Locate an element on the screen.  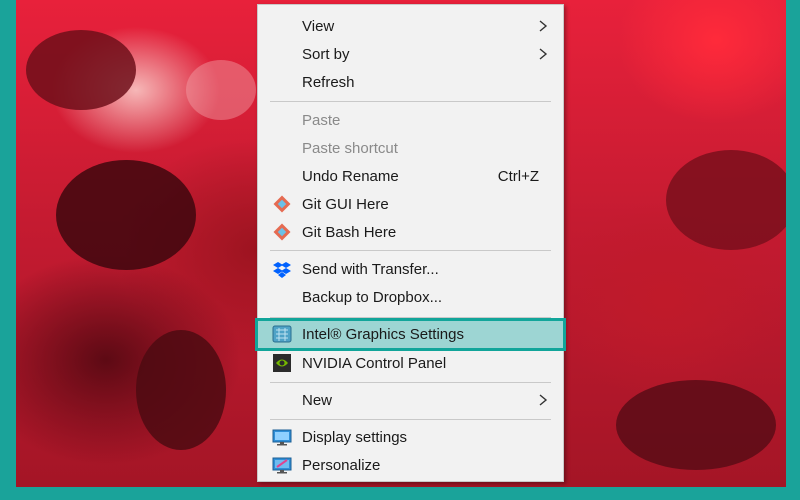
menu-item-label: Sort by is located at coordinates (326, 54).